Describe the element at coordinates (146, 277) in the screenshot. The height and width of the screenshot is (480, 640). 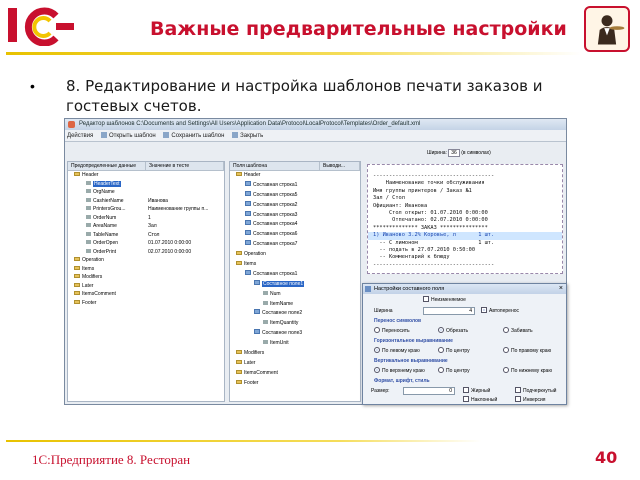
I see `predefined-data-row: Modifiers` at that location.